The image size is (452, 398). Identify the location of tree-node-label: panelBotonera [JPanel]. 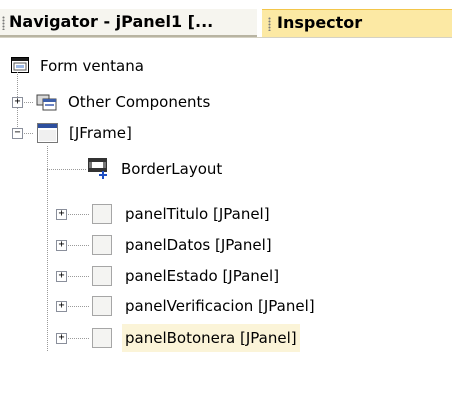
(211, 338).